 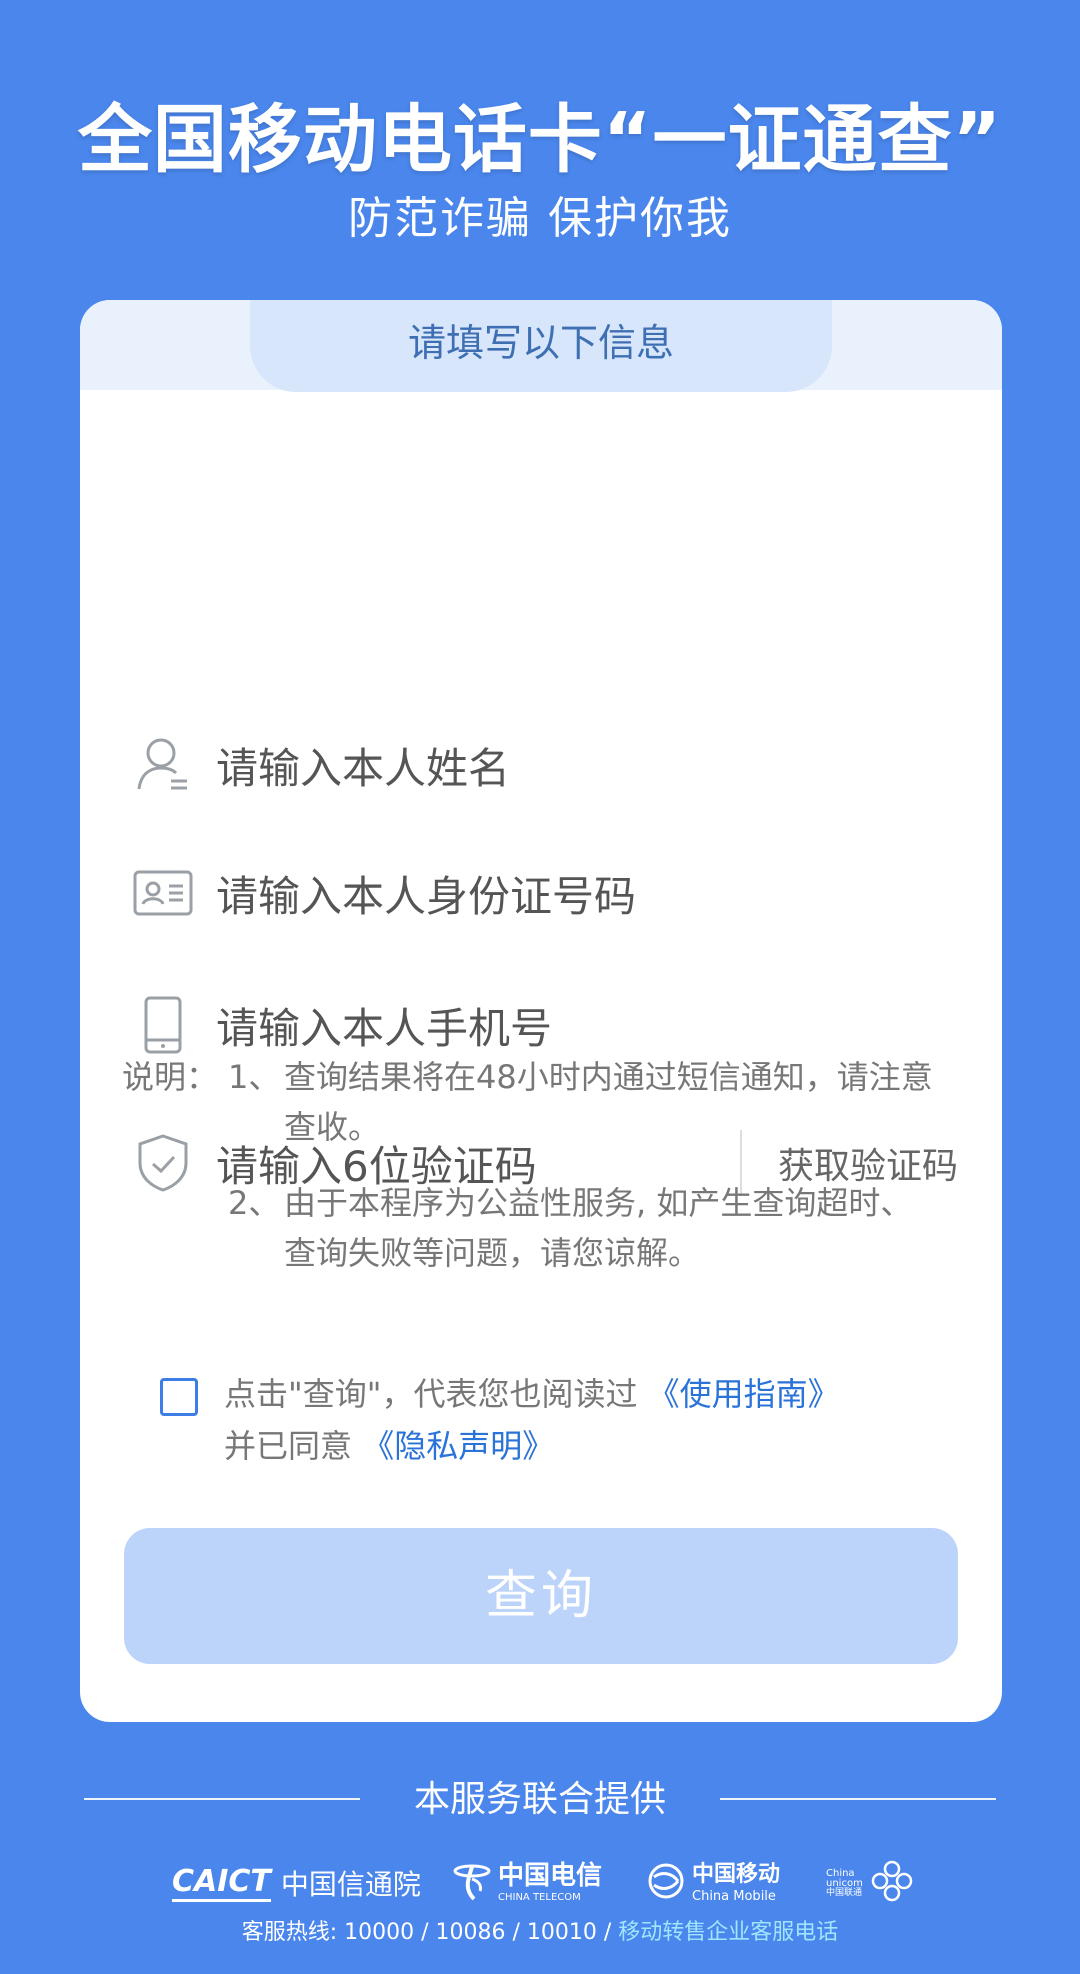 What do you see at coordinates (430, 1932) in the screenshot?
I see `hotline-numbers: 客服热线: 10000 / 10086 / 10010 /` at bounding box center [430, 1932].